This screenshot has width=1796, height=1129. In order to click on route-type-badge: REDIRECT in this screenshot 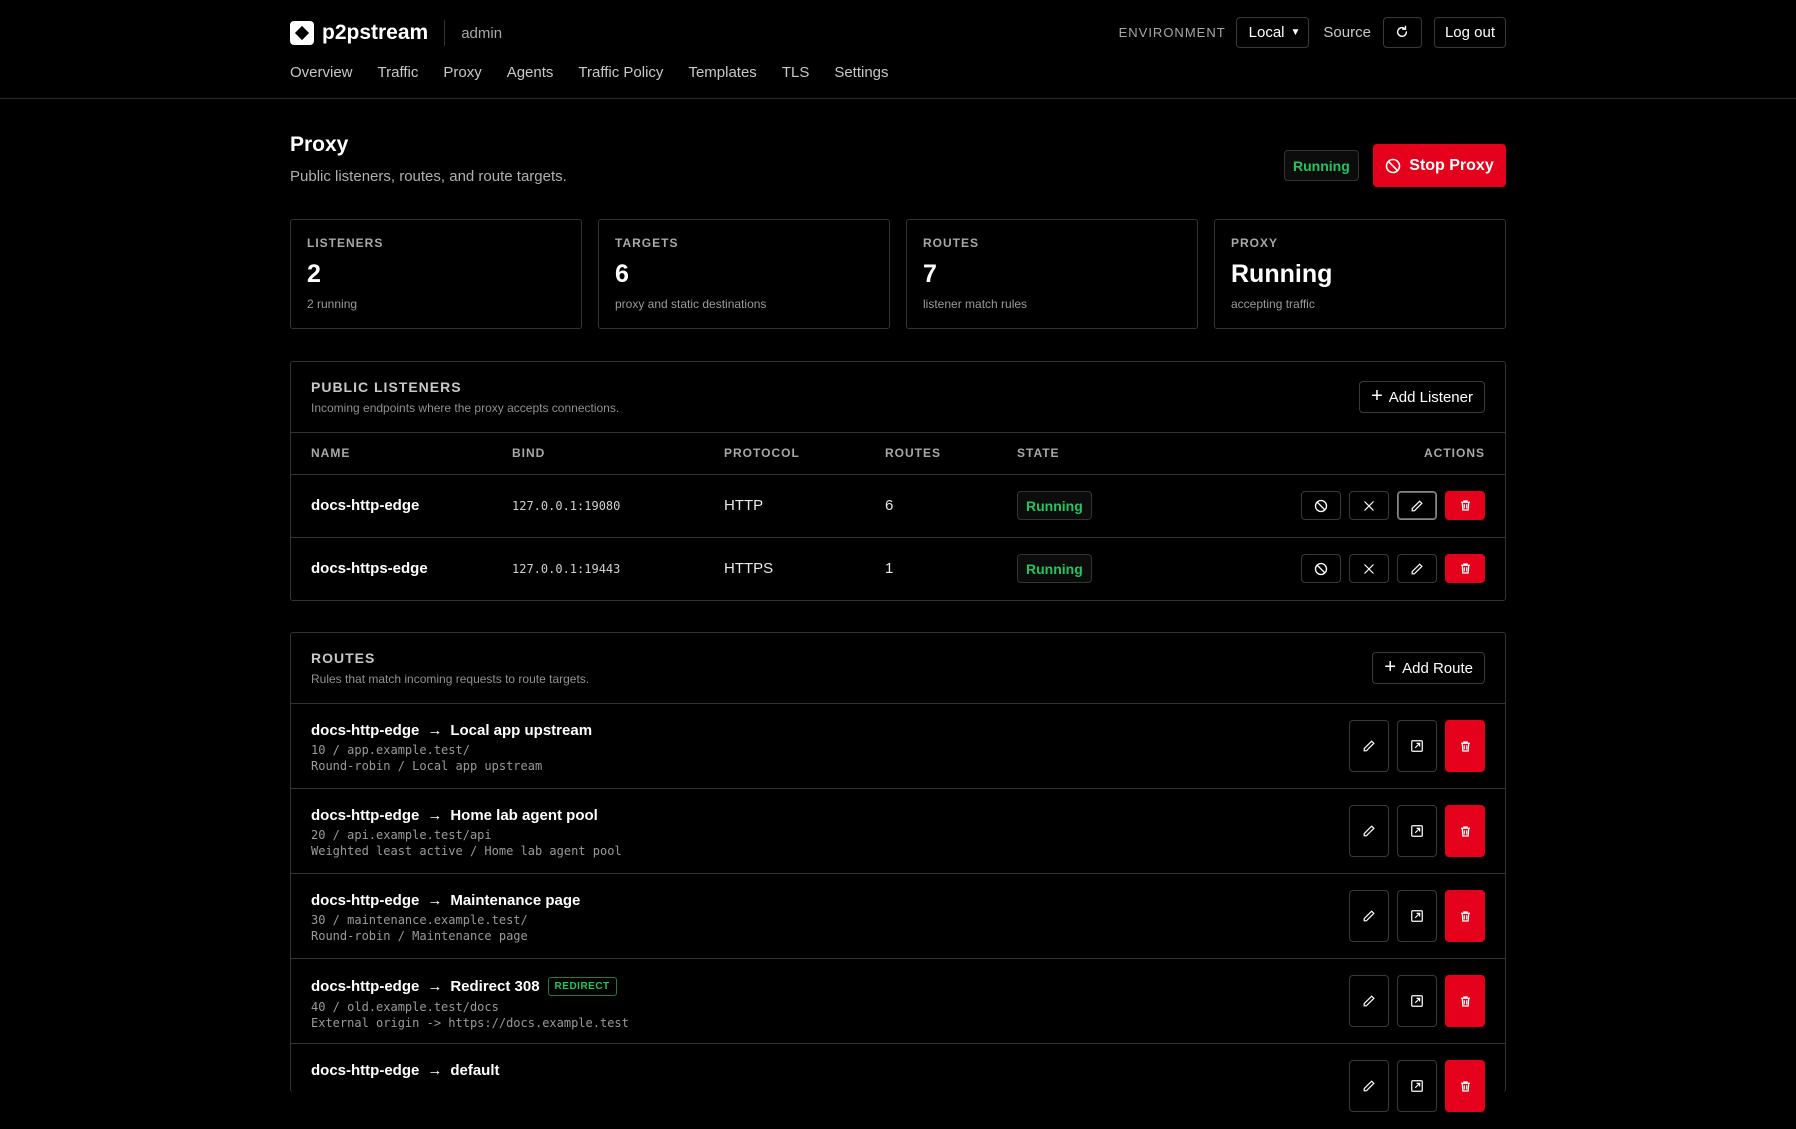, I will do `click(582, 986)`.